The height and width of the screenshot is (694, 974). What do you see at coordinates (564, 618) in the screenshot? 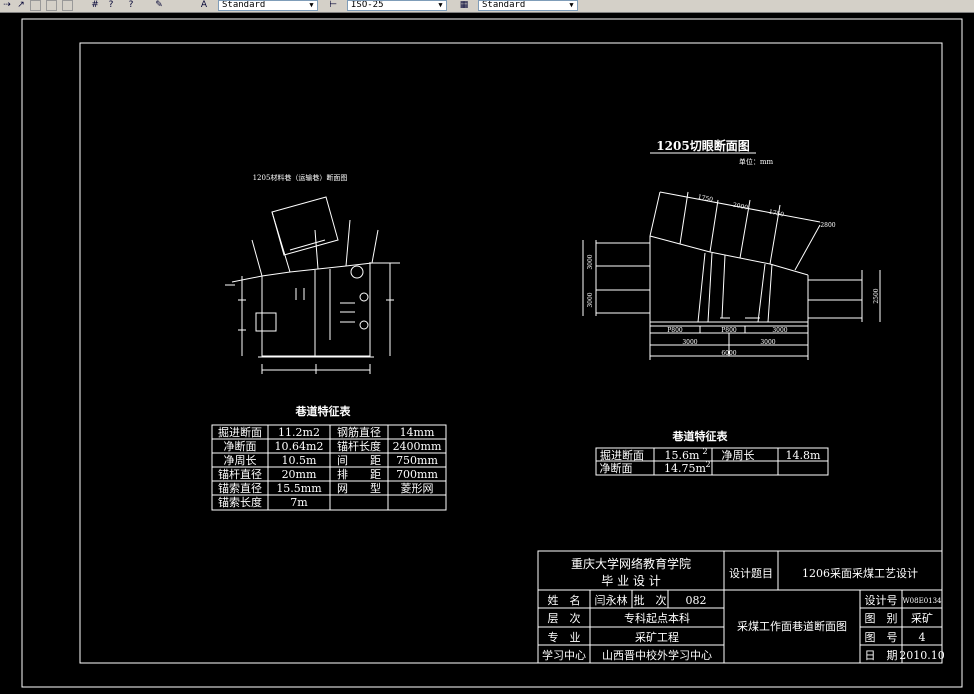
I see `level-label: 层 次` at bounding box center [564, 618].